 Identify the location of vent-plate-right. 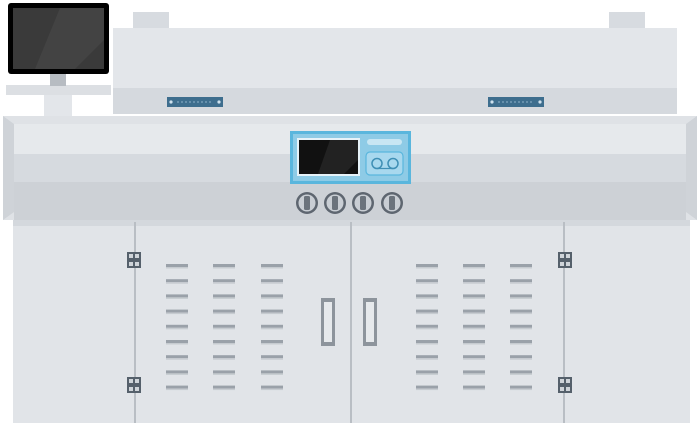
(516, 102).